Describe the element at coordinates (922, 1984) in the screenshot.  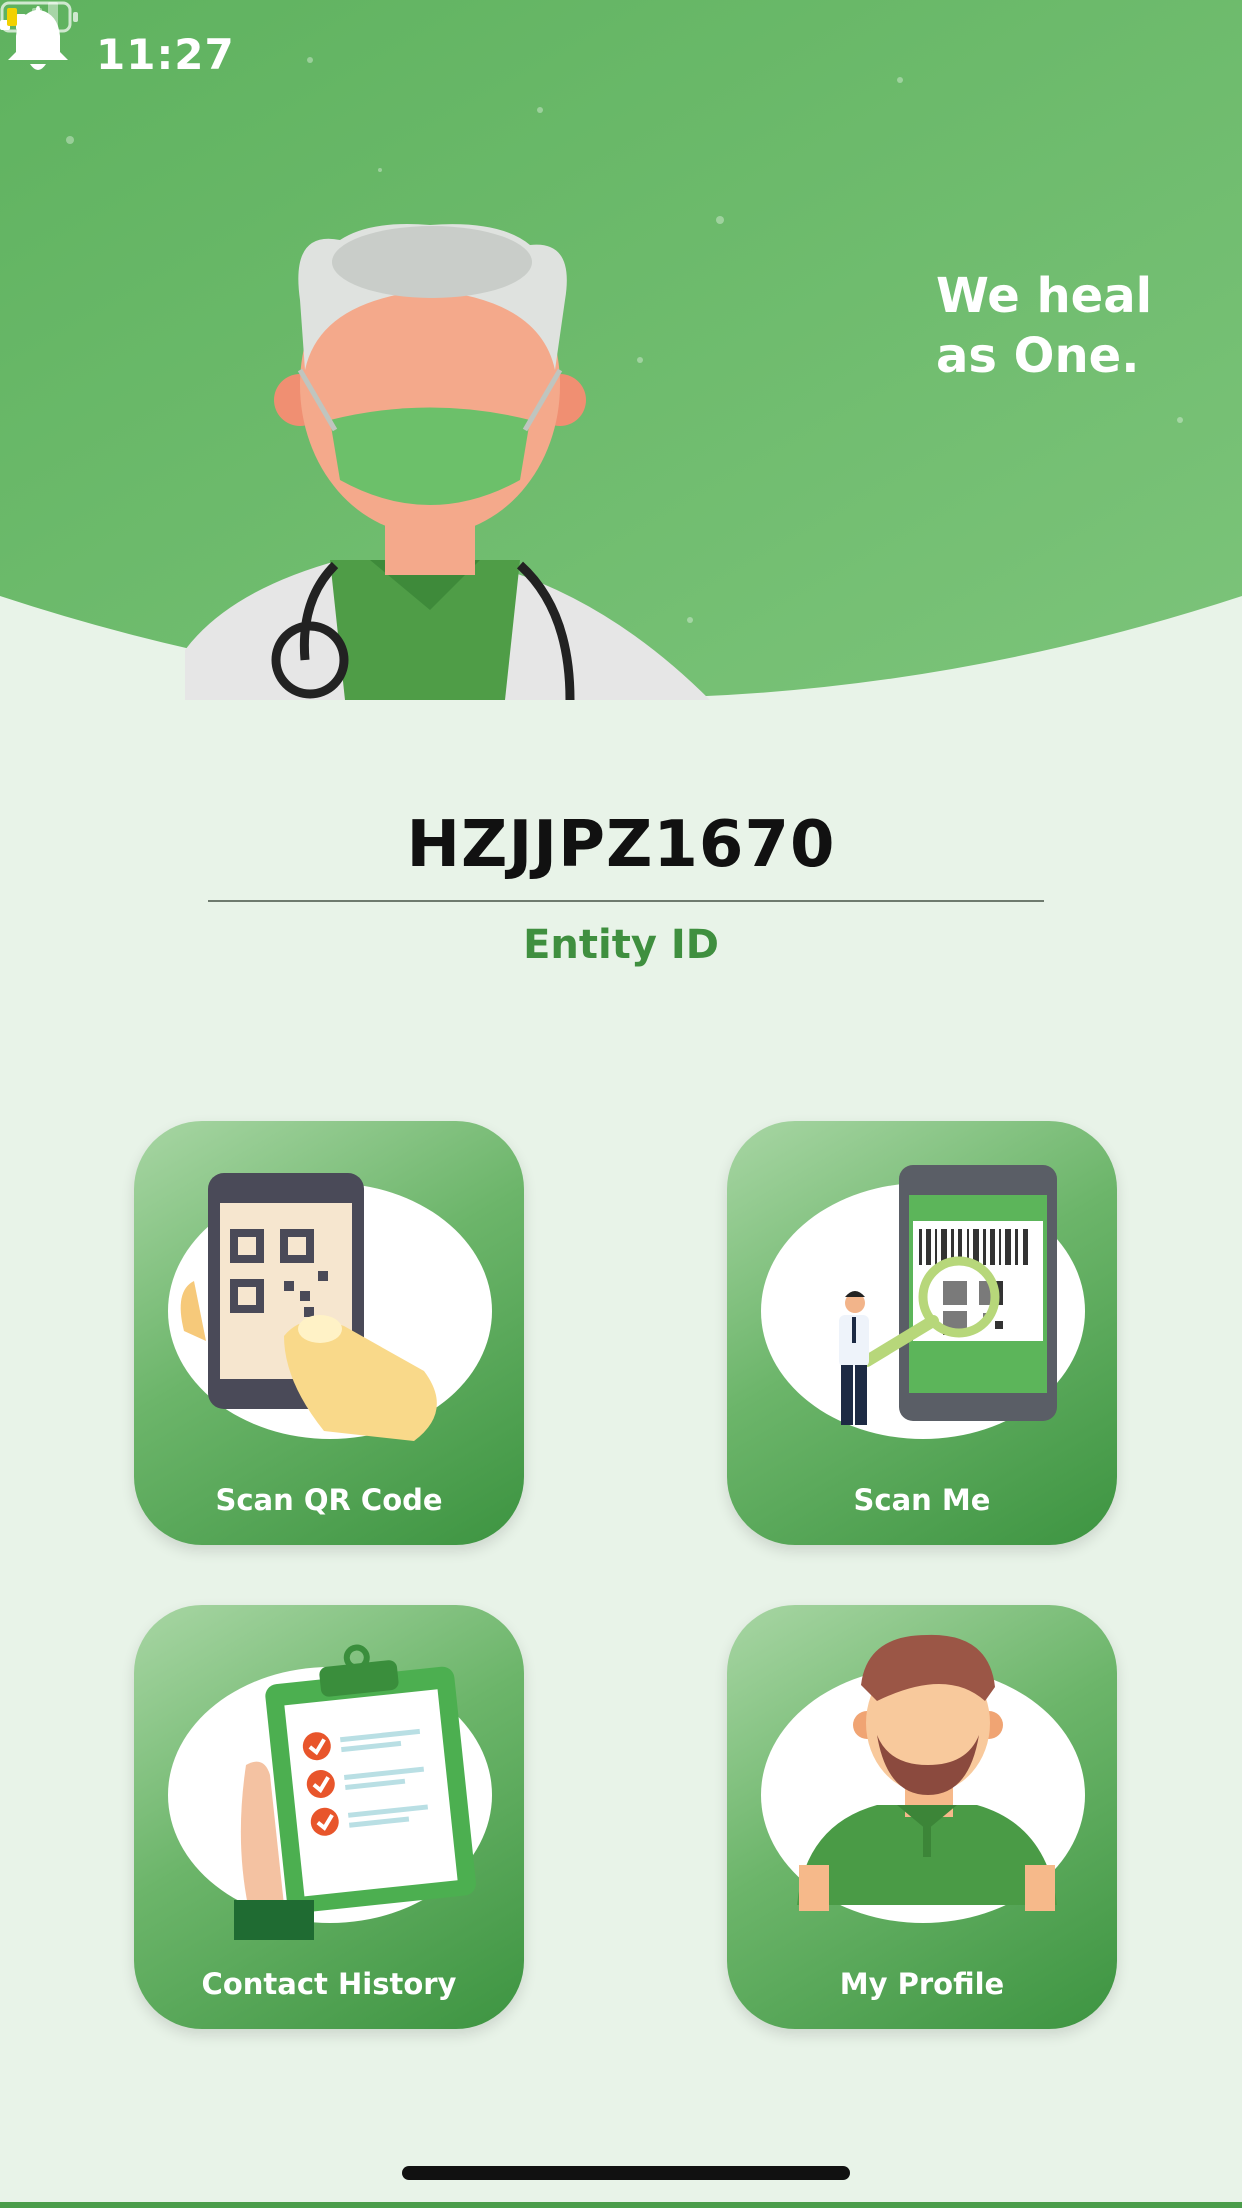
I see `my-profile-label: My Profile` at that location.